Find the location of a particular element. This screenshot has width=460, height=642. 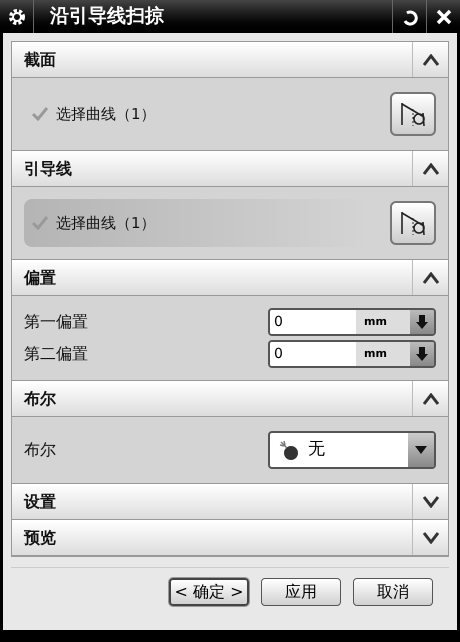

settings-icon is located at coordinates (16, 16).